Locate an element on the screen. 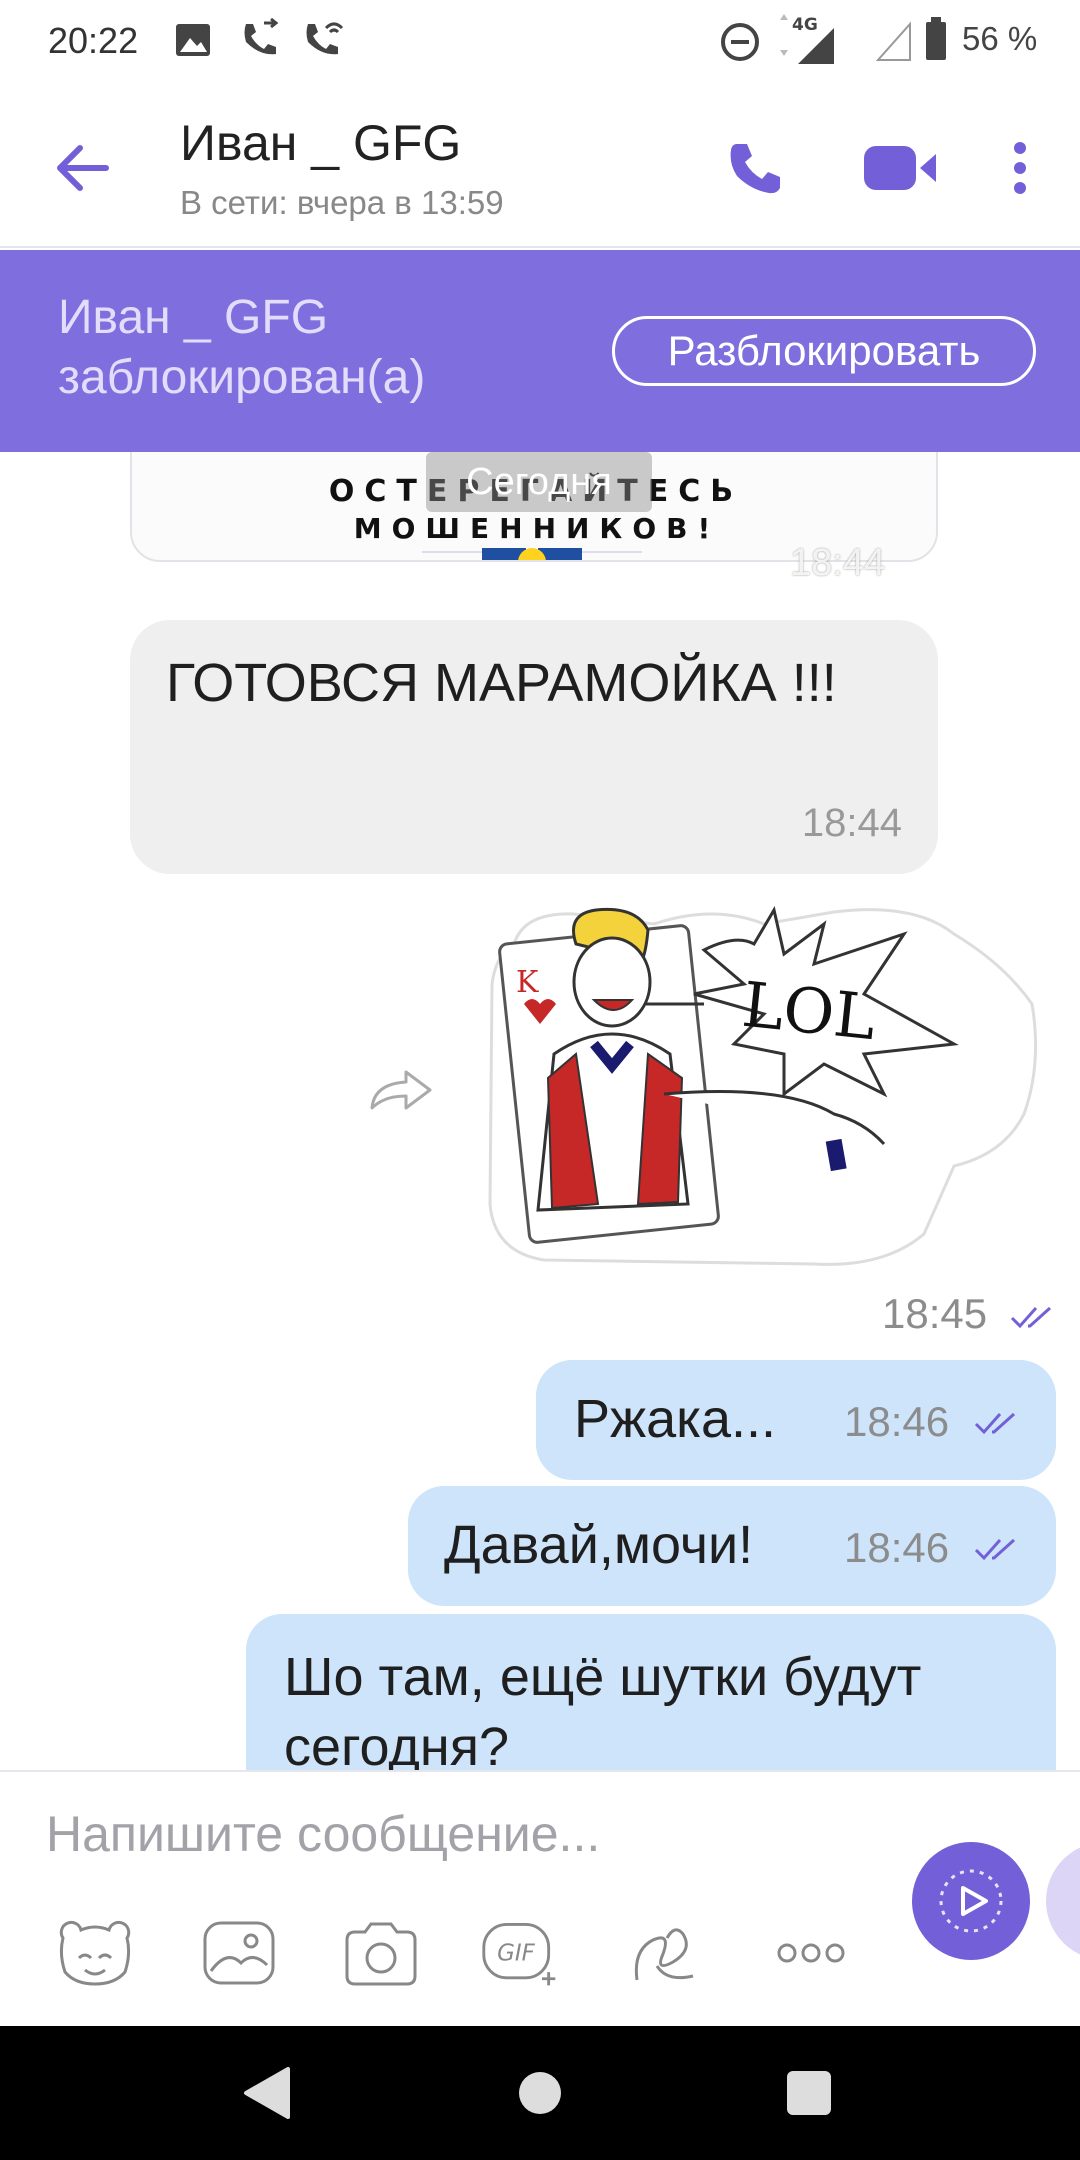 This screenshot has height=2160, width=1080. signal-icon is located at coordinates (894, 44).